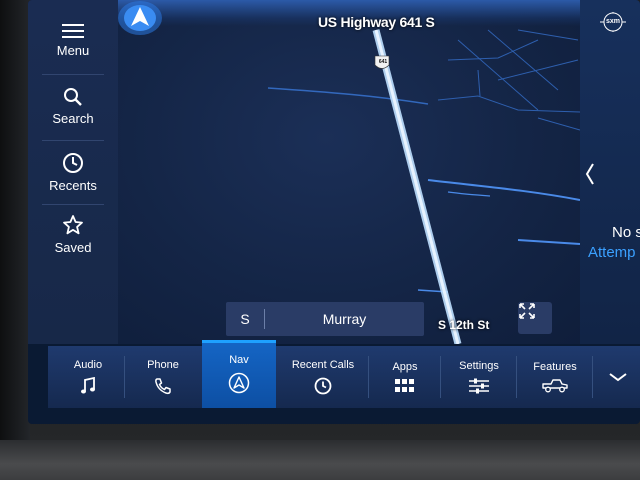 This screenshot has width=640, height=480. Describe the element at coordinates (73, 30) in the screenshot. I see `menu-icon` at that location.